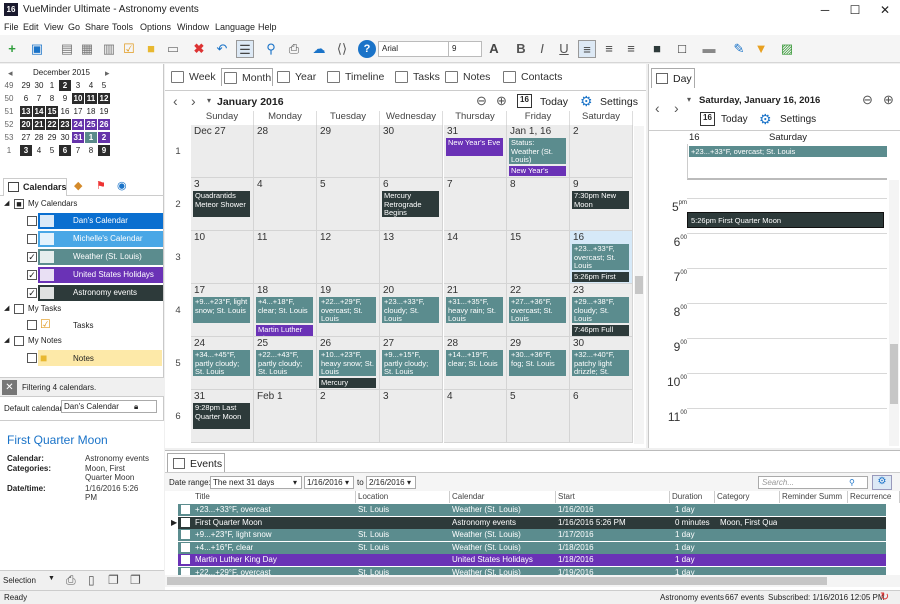 This screenshot has height=604, width=900. I want to click on mini-day: 16, so click(65, 111).